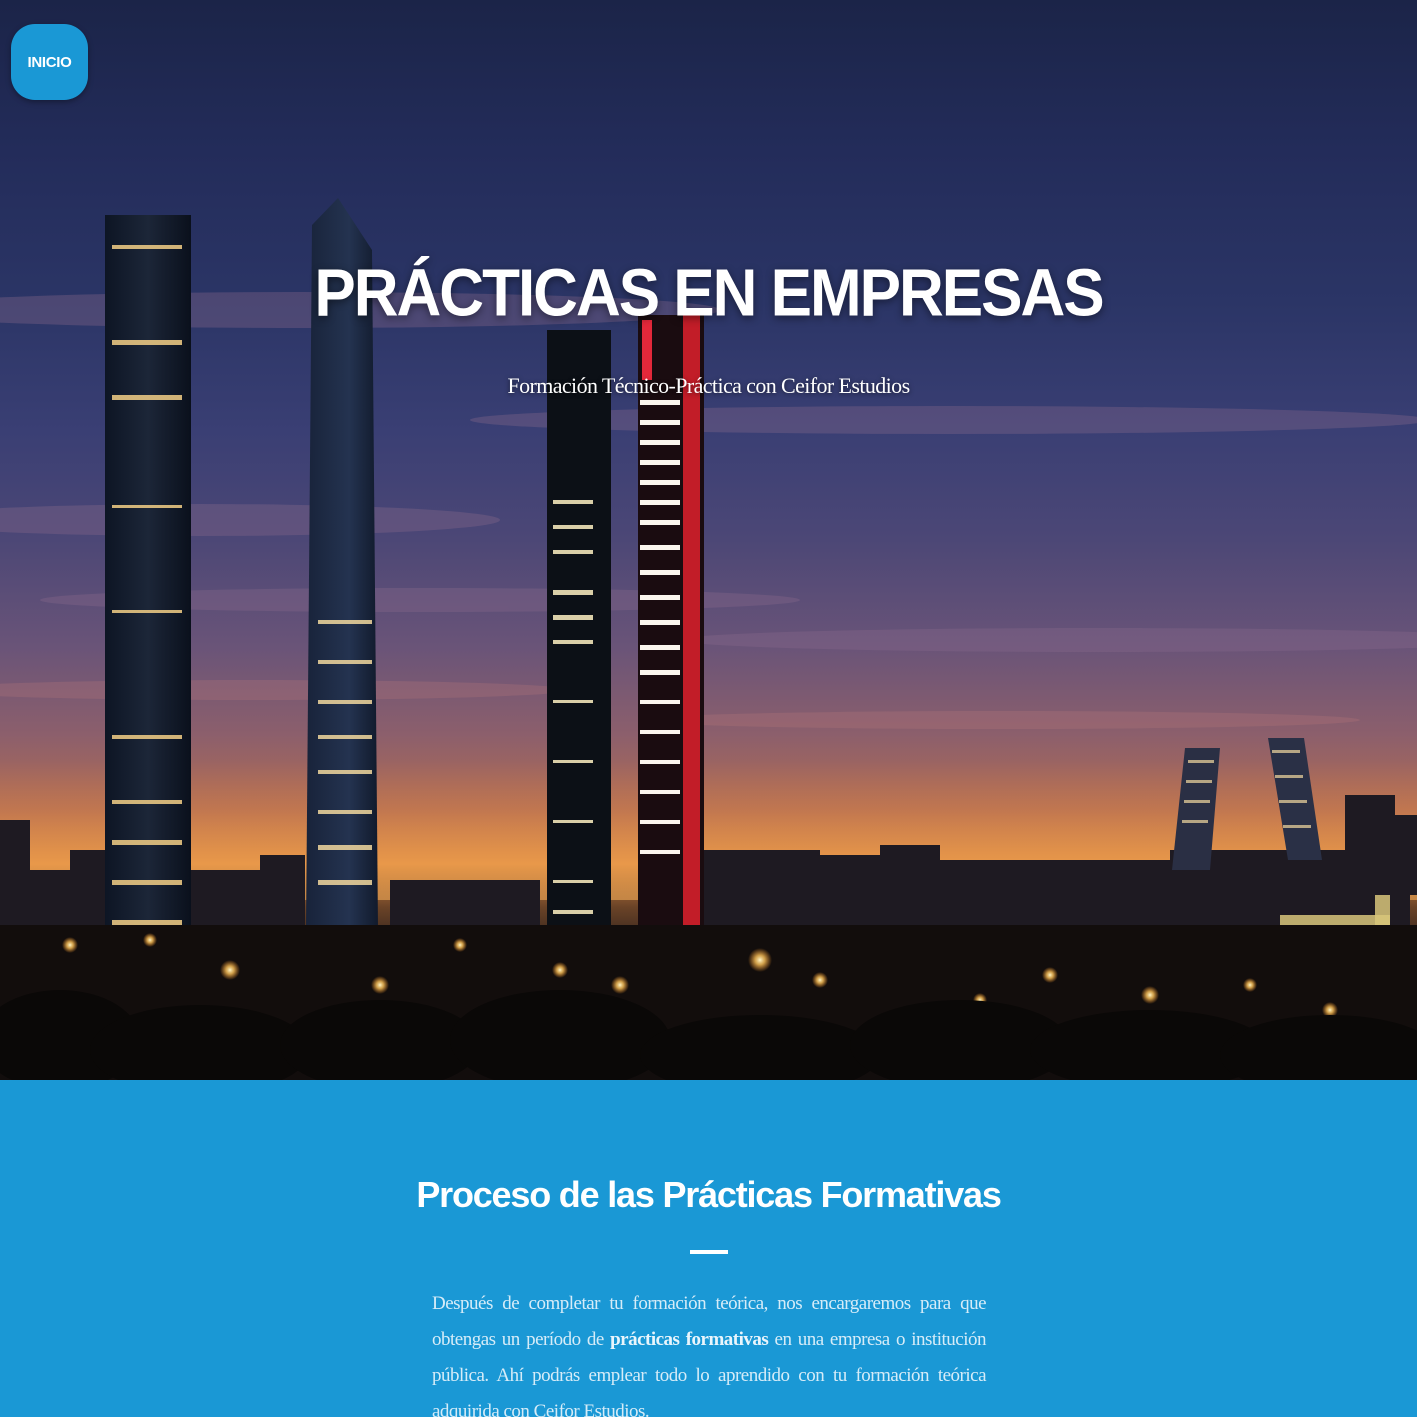 This screenshot has height=1417, width=1417. What do you see at coordinates (709, 1194) in the screenshot?
I see `section-title: Proceso de las Prácticas Formativas` at bounding box center [709, 1194].